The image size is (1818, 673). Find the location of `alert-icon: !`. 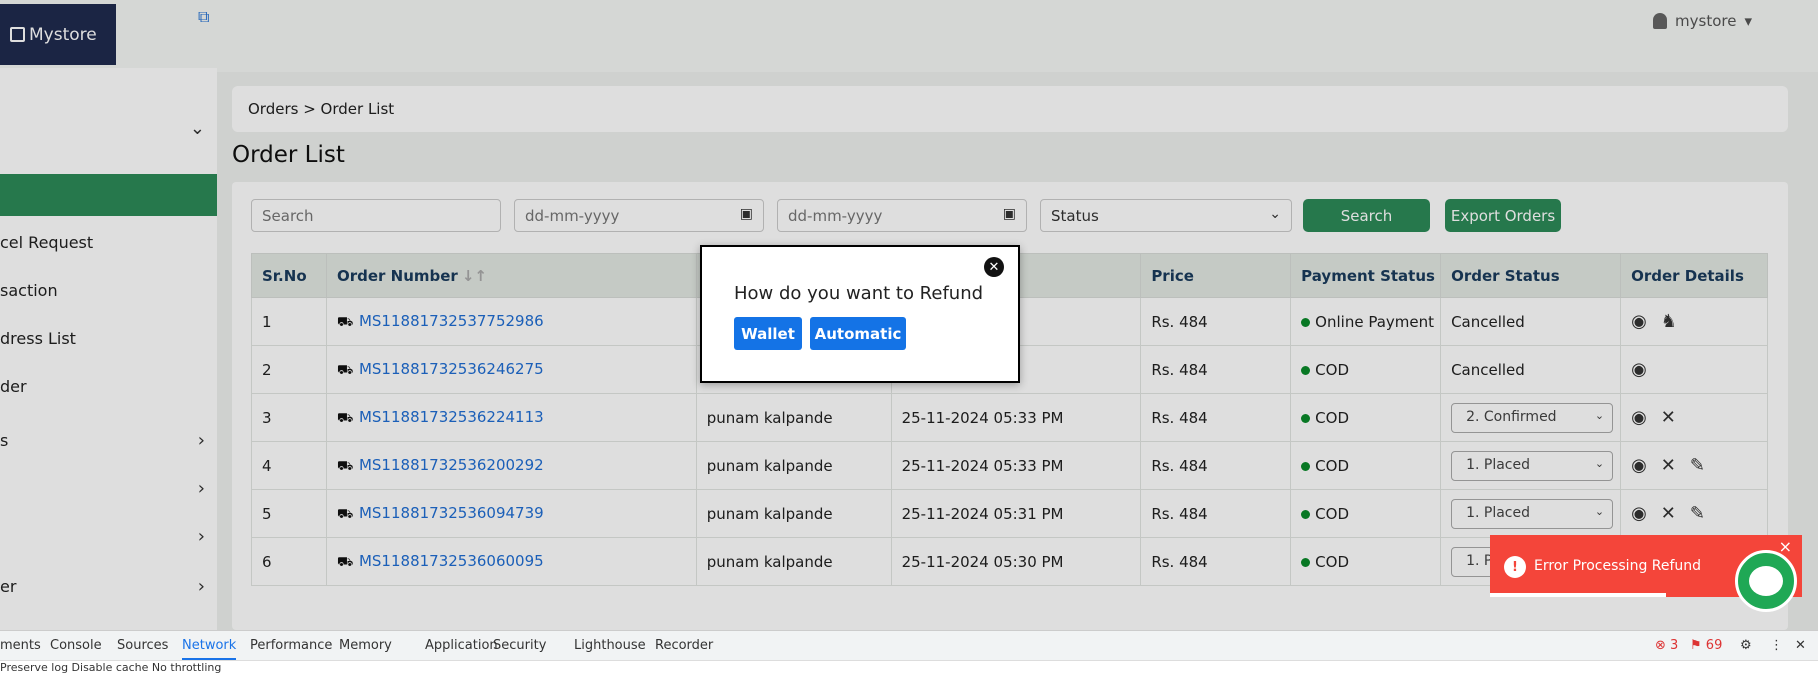

alert-icon: ! is located at coordinates (1515, 567).